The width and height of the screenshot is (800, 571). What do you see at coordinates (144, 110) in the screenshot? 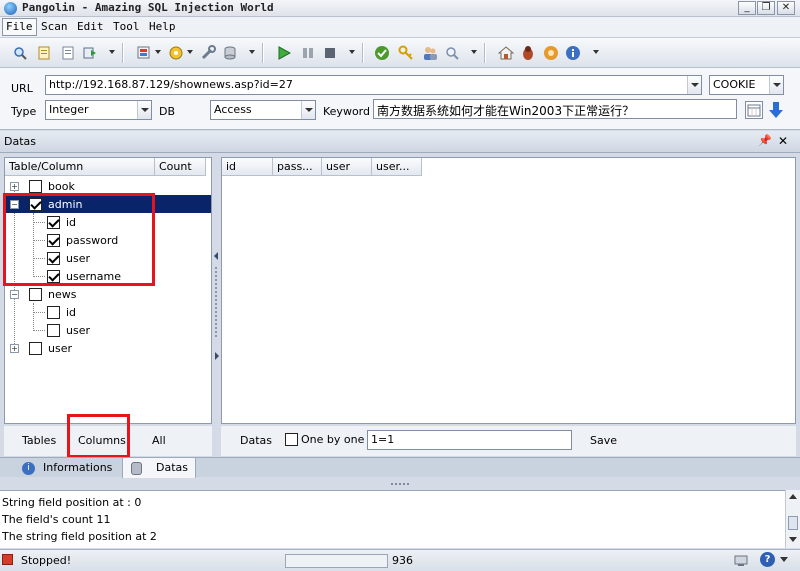
I see `type-dropdown-icon` at bounding box center [144, 110].